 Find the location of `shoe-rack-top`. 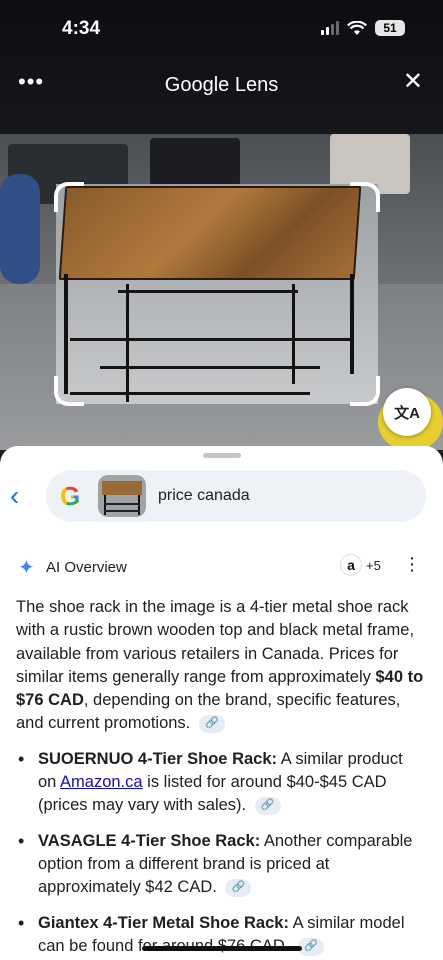

shoe-rack-top is located at coordinates (210, 233).